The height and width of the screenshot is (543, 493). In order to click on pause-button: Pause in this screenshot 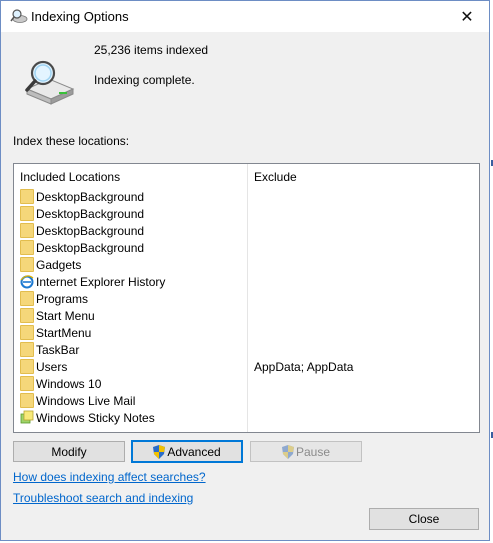, I will do `click(306, 451)`.